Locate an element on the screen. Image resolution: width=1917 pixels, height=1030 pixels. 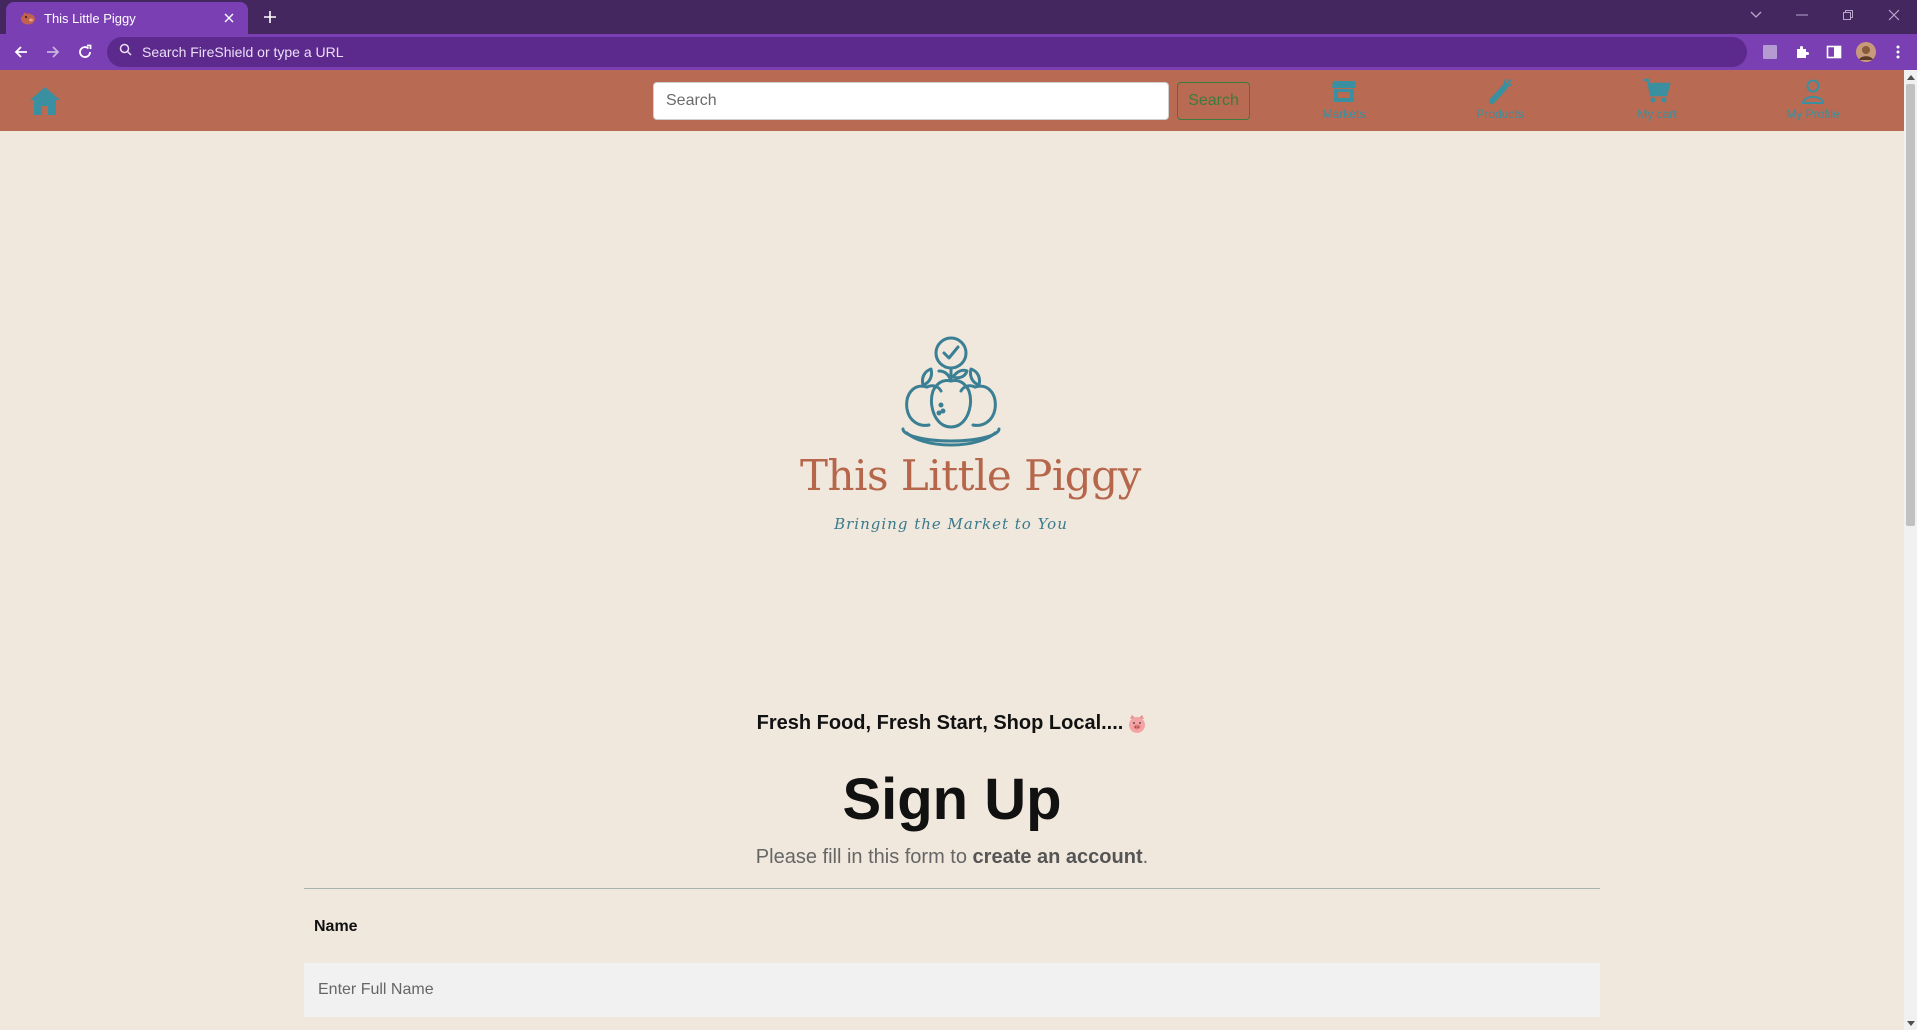
nav-item-products: Products is located at coordinates (1500, 102).